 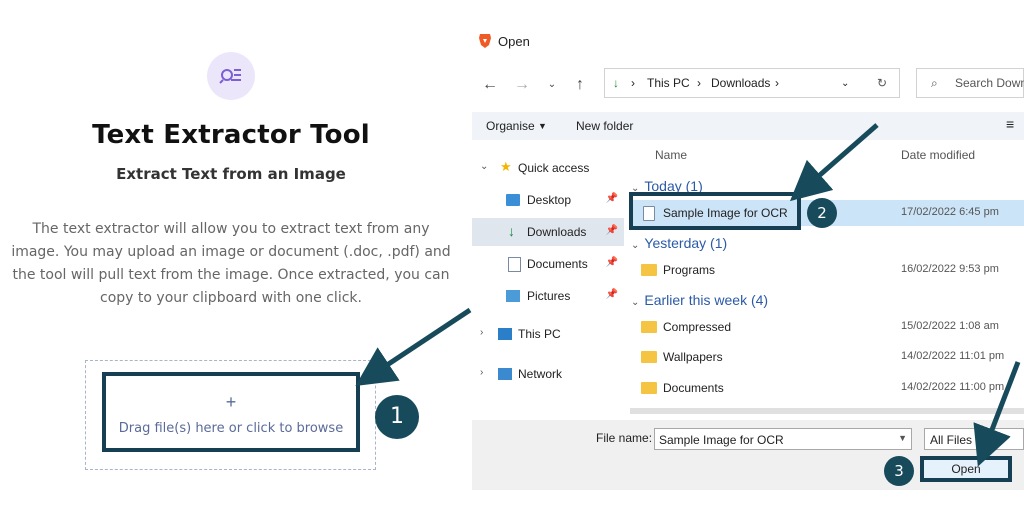 I want to click on column-header-date: Date modified, so click(x=938, y=155).